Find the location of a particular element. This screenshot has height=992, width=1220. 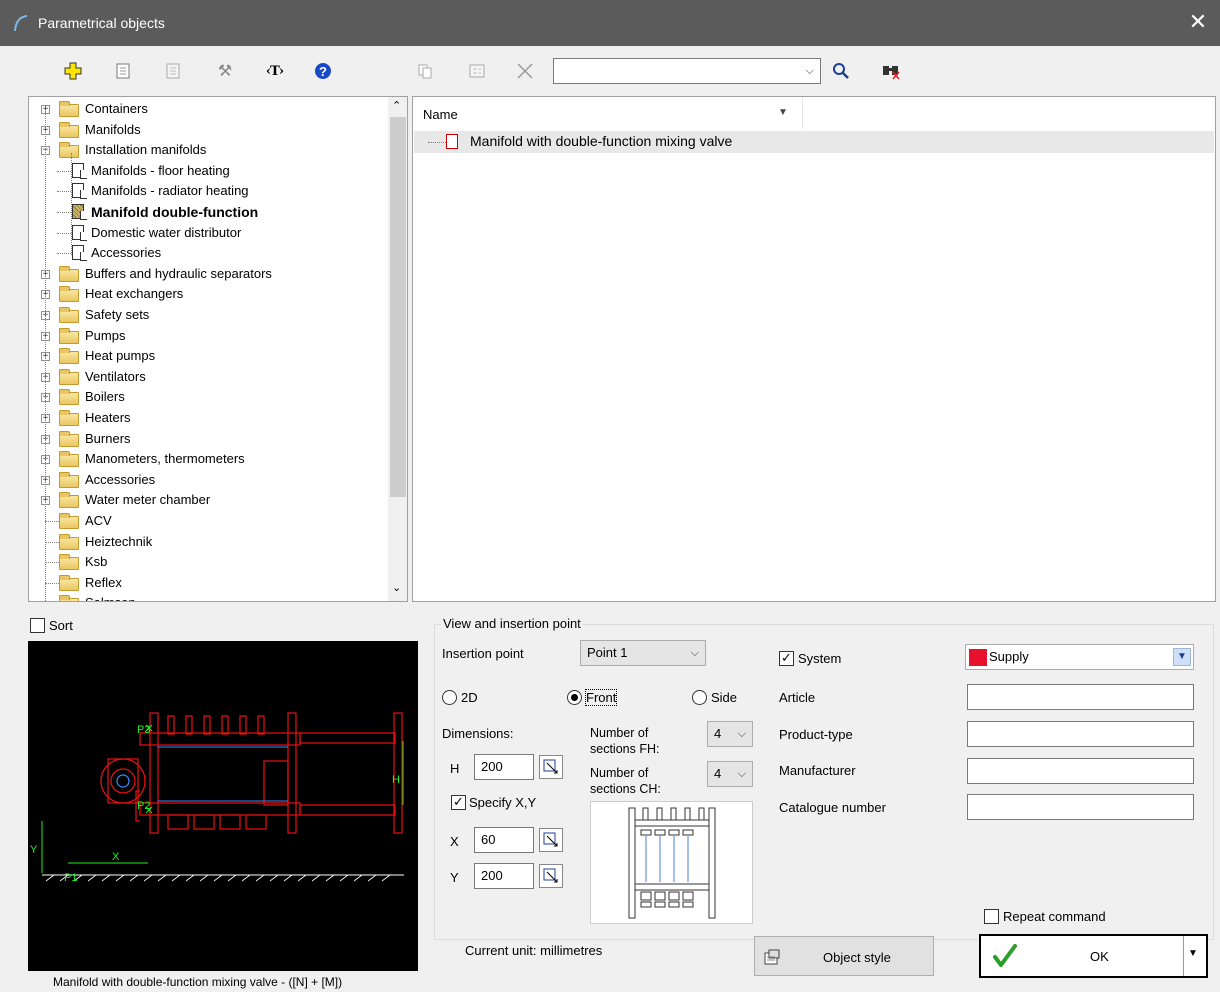

help-icon: ? is located at coordinates (323, 71).